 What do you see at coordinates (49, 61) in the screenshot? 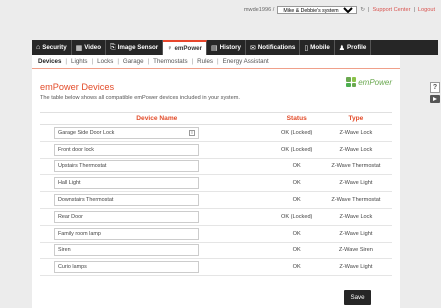
I see `subnav-devices: Devices` at bounding box center [49, 61].